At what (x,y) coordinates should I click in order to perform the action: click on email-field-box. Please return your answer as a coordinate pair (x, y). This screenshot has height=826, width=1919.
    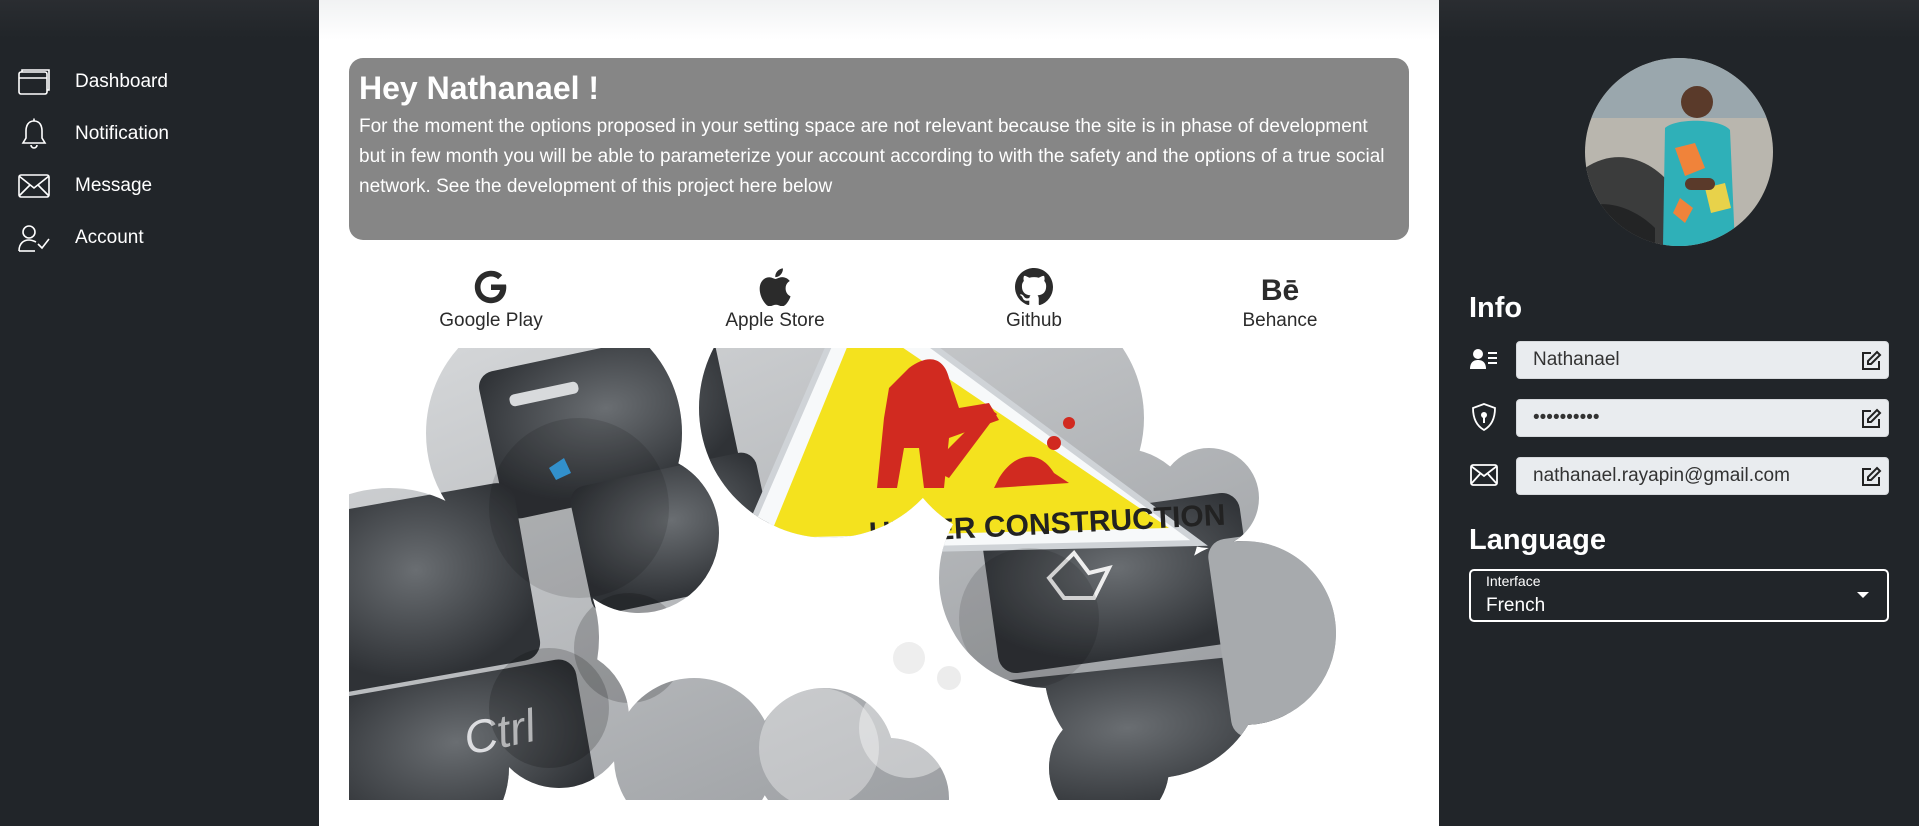
    Looking at the image, I should click on (1702, 476).